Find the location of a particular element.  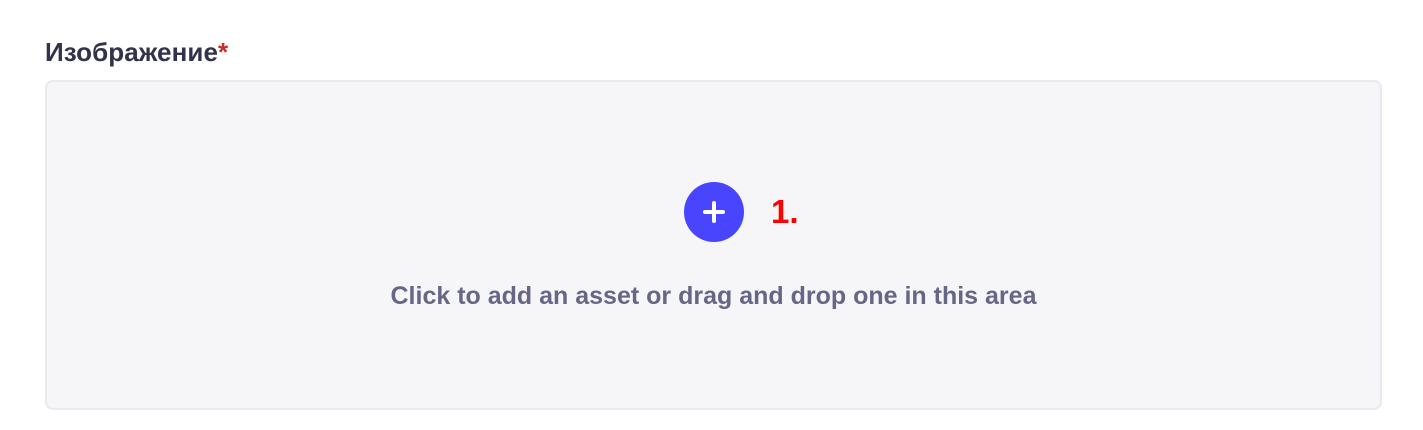

add-asset-button is located at coordinates (714, 212).